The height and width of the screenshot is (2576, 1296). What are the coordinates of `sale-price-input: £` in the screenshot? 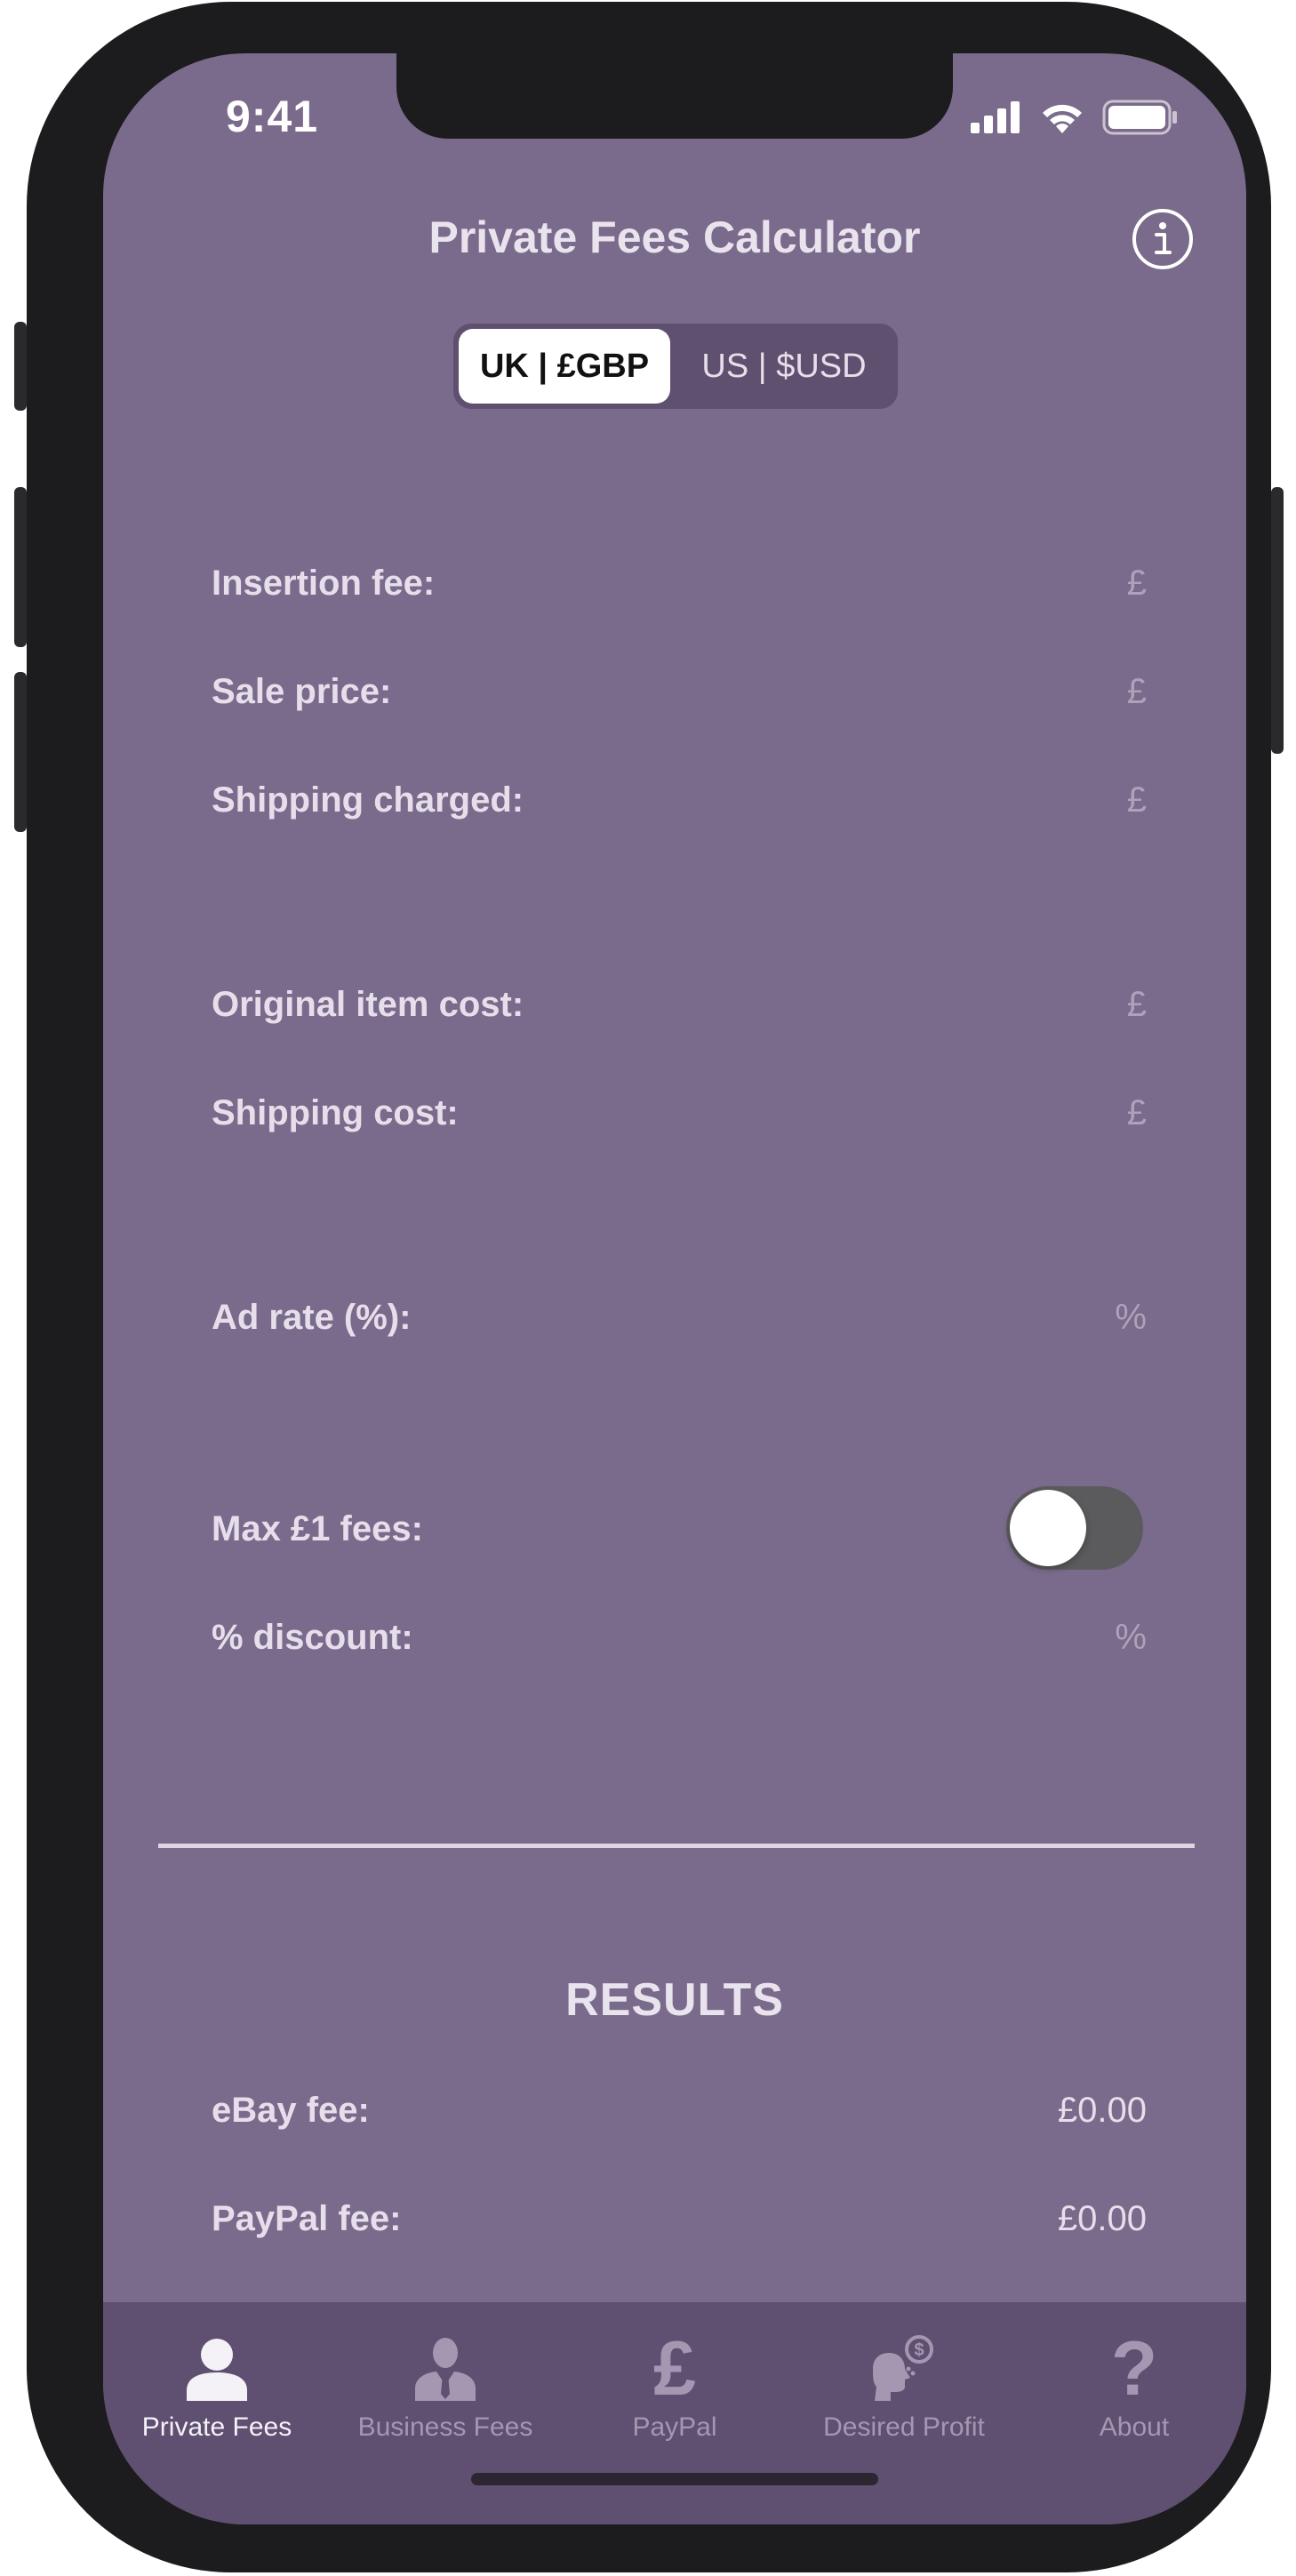 It's located at (1137, 692).